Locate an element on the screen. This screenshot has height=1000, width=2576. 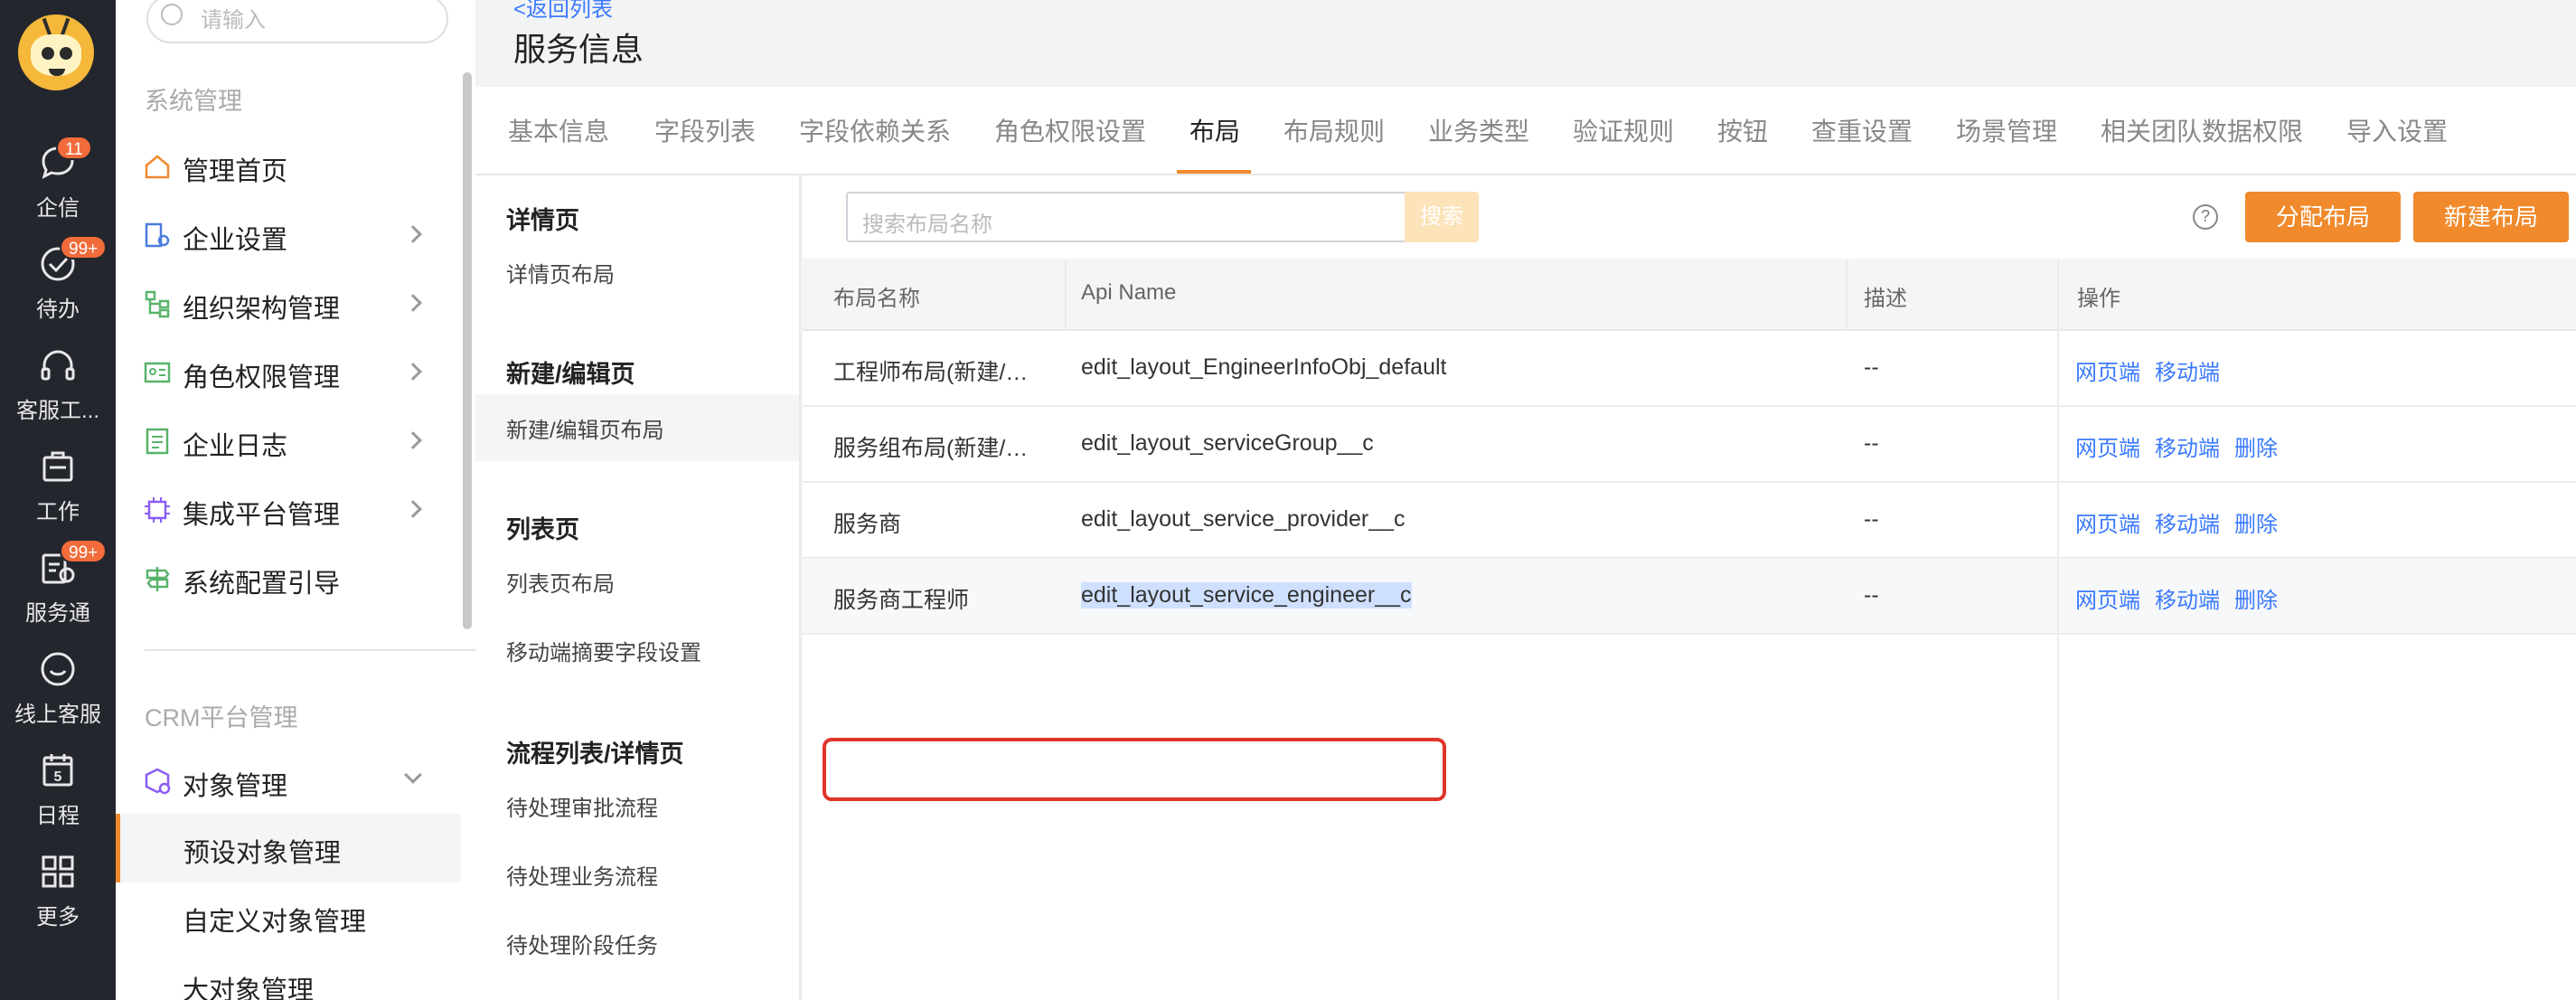
layout-search-input: 搜索布局名称 is located at coordinates (1130, 217).